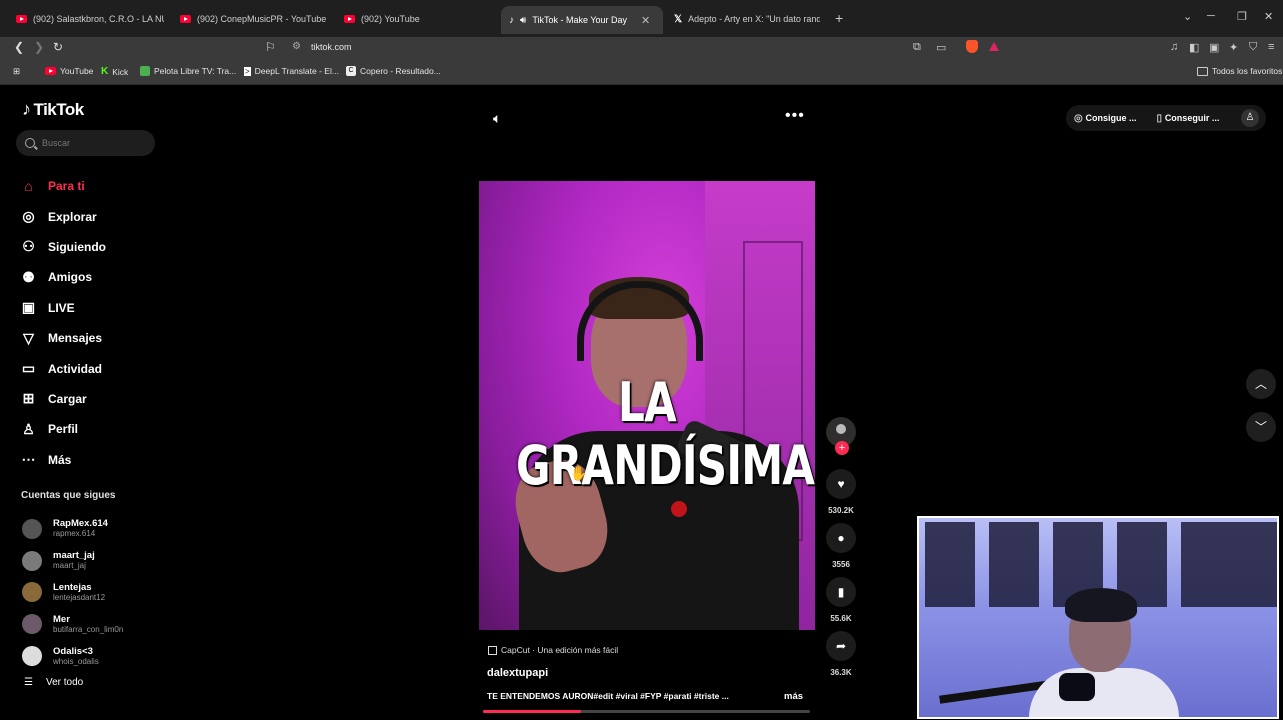 The image size is (1283, 720). What do you see at coordinates (1250, 118) in the screenshot?
I see `user-avatar: ♙` at bounding box center [1250, 118].